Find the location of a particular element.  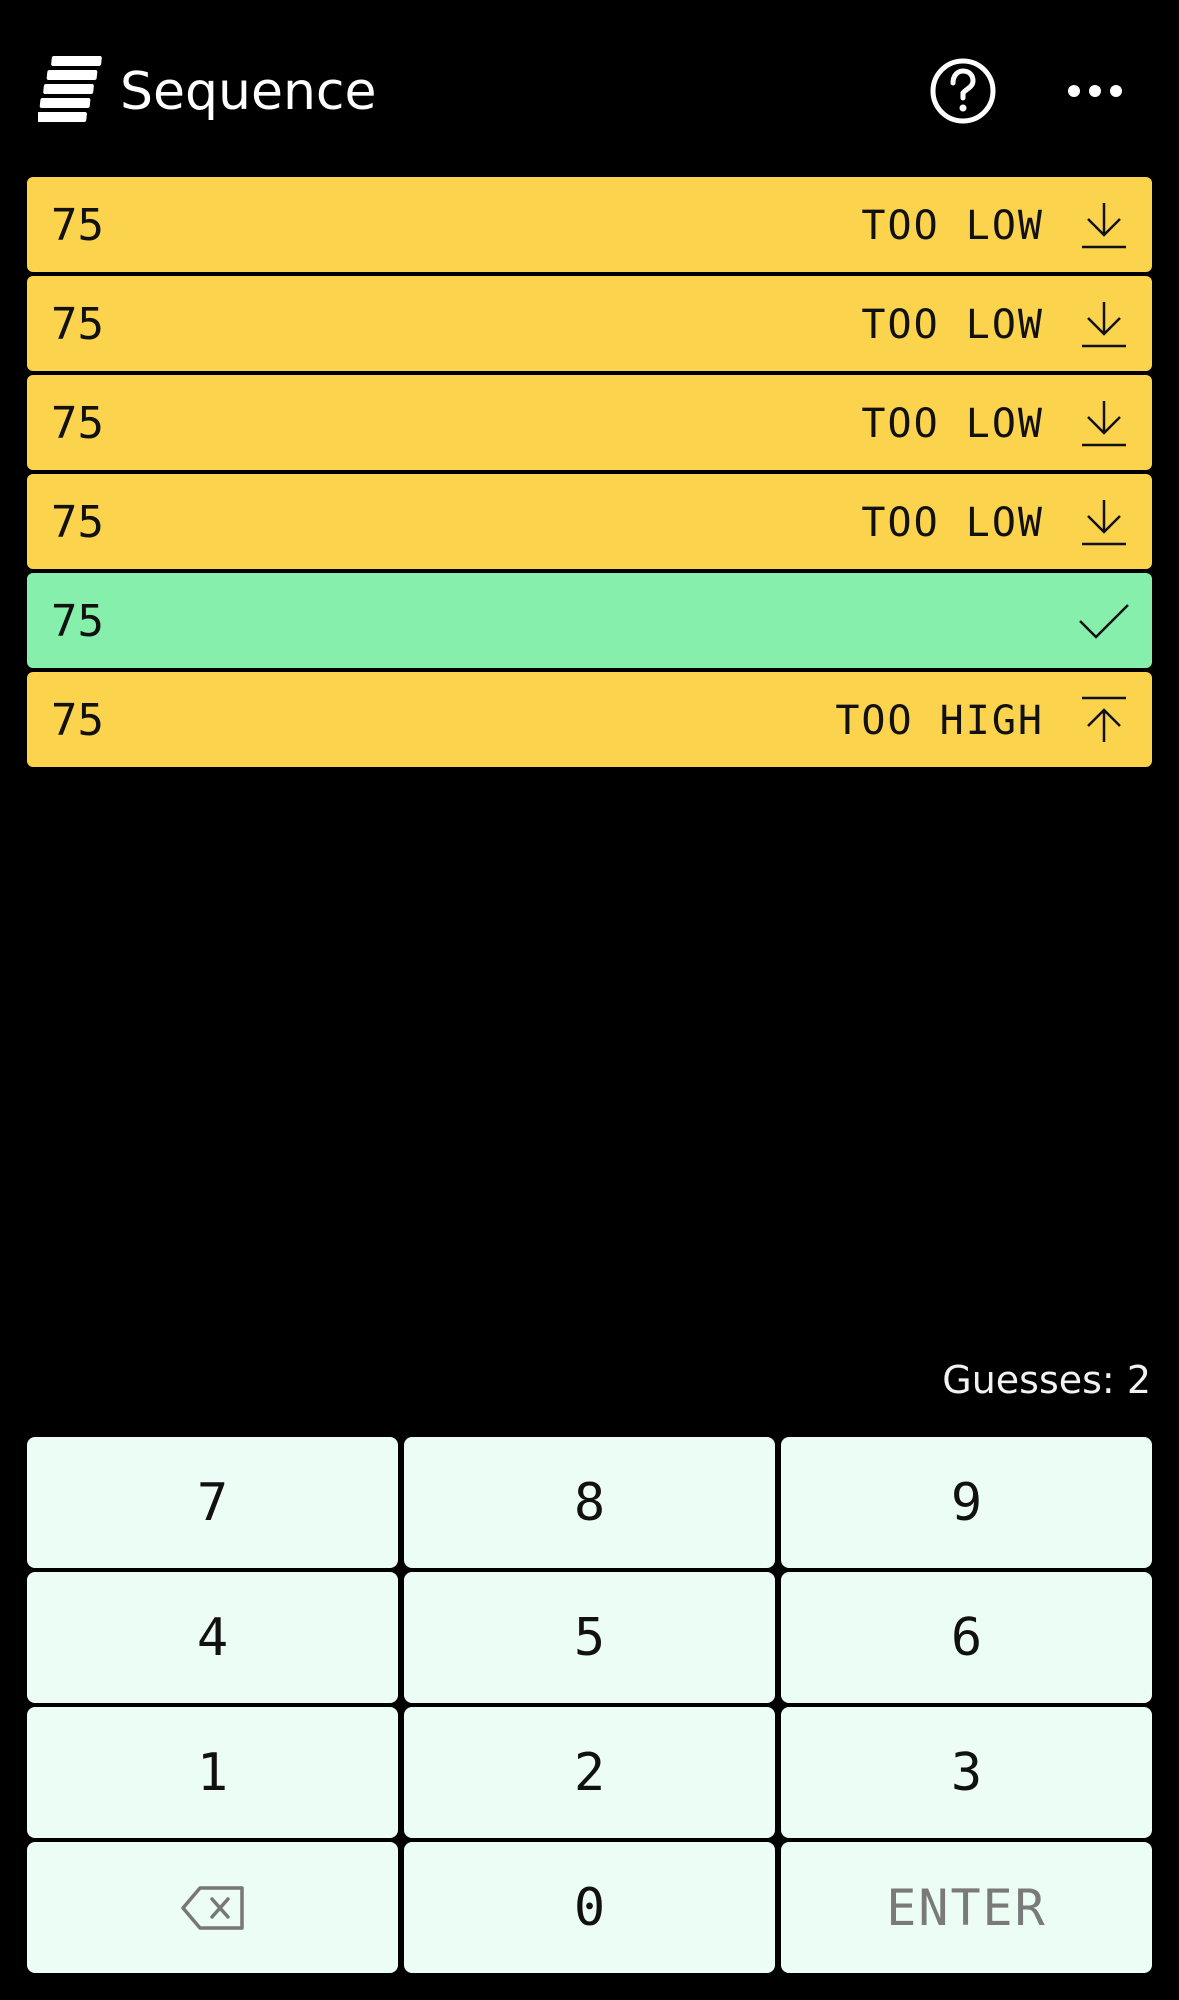

app-header: Sequence is located at coordinates (589, 90).